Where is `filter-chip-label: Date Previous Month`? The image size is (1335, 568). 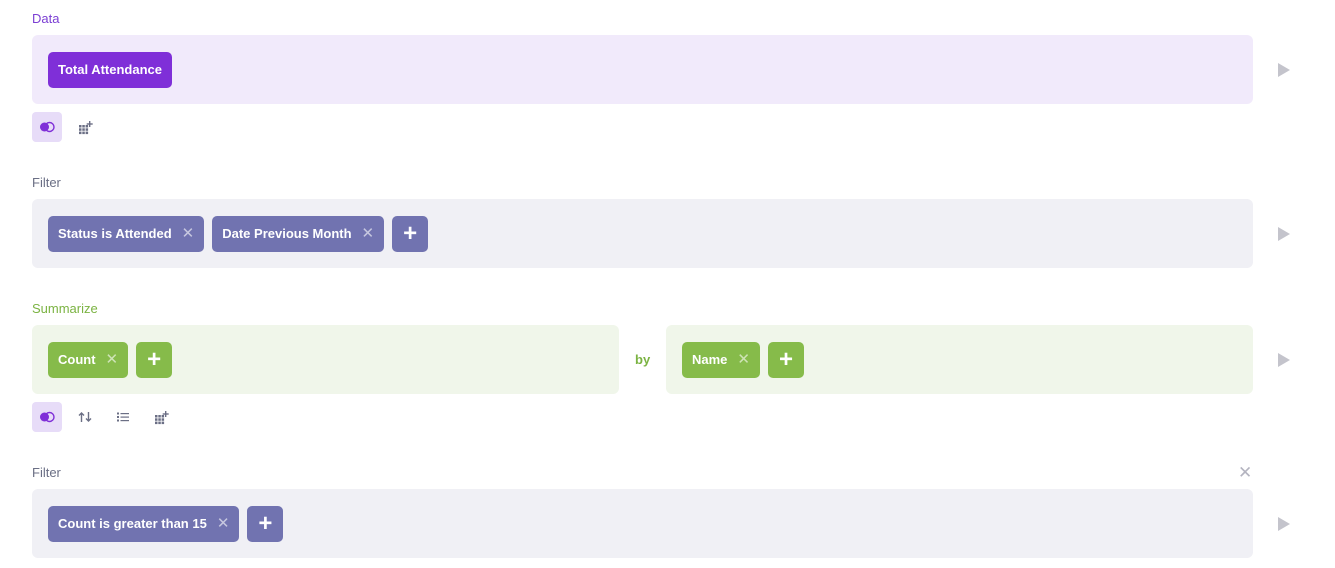 filter-chip-label: Date Previous Month is located at coordinates (287, 233).